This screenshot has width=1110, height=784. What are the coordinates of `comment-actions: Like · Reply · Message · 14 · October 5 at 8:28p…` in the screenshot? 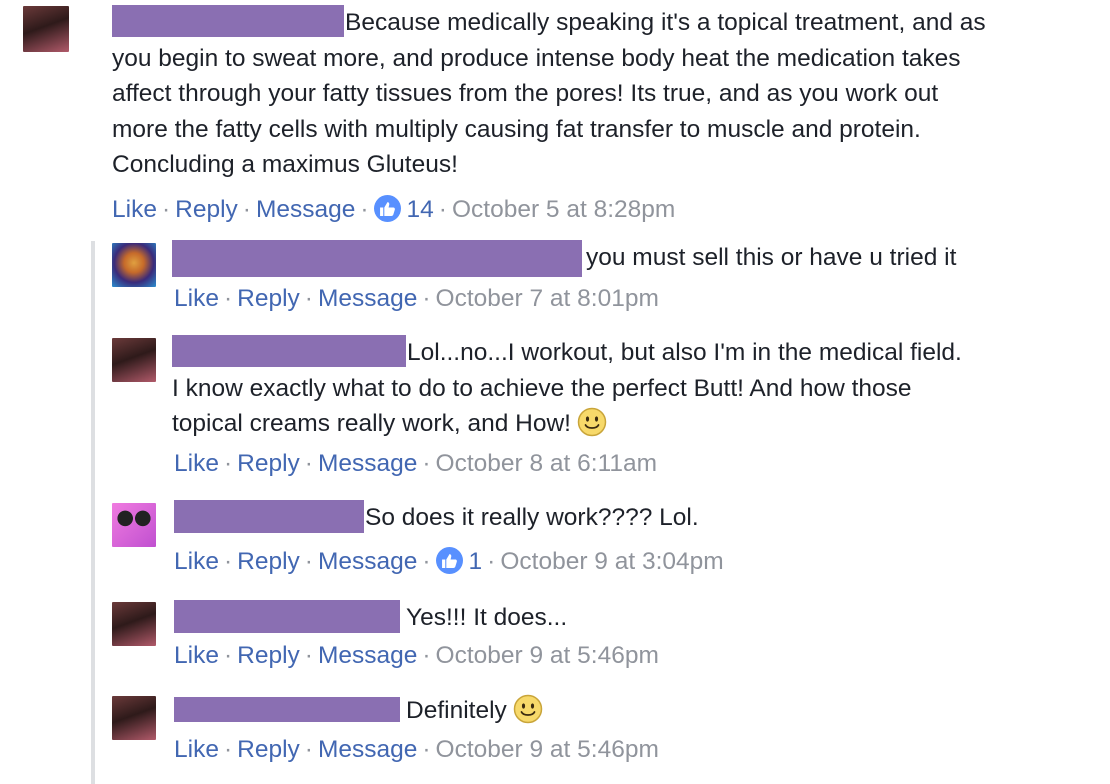 It's located at (394, 209).